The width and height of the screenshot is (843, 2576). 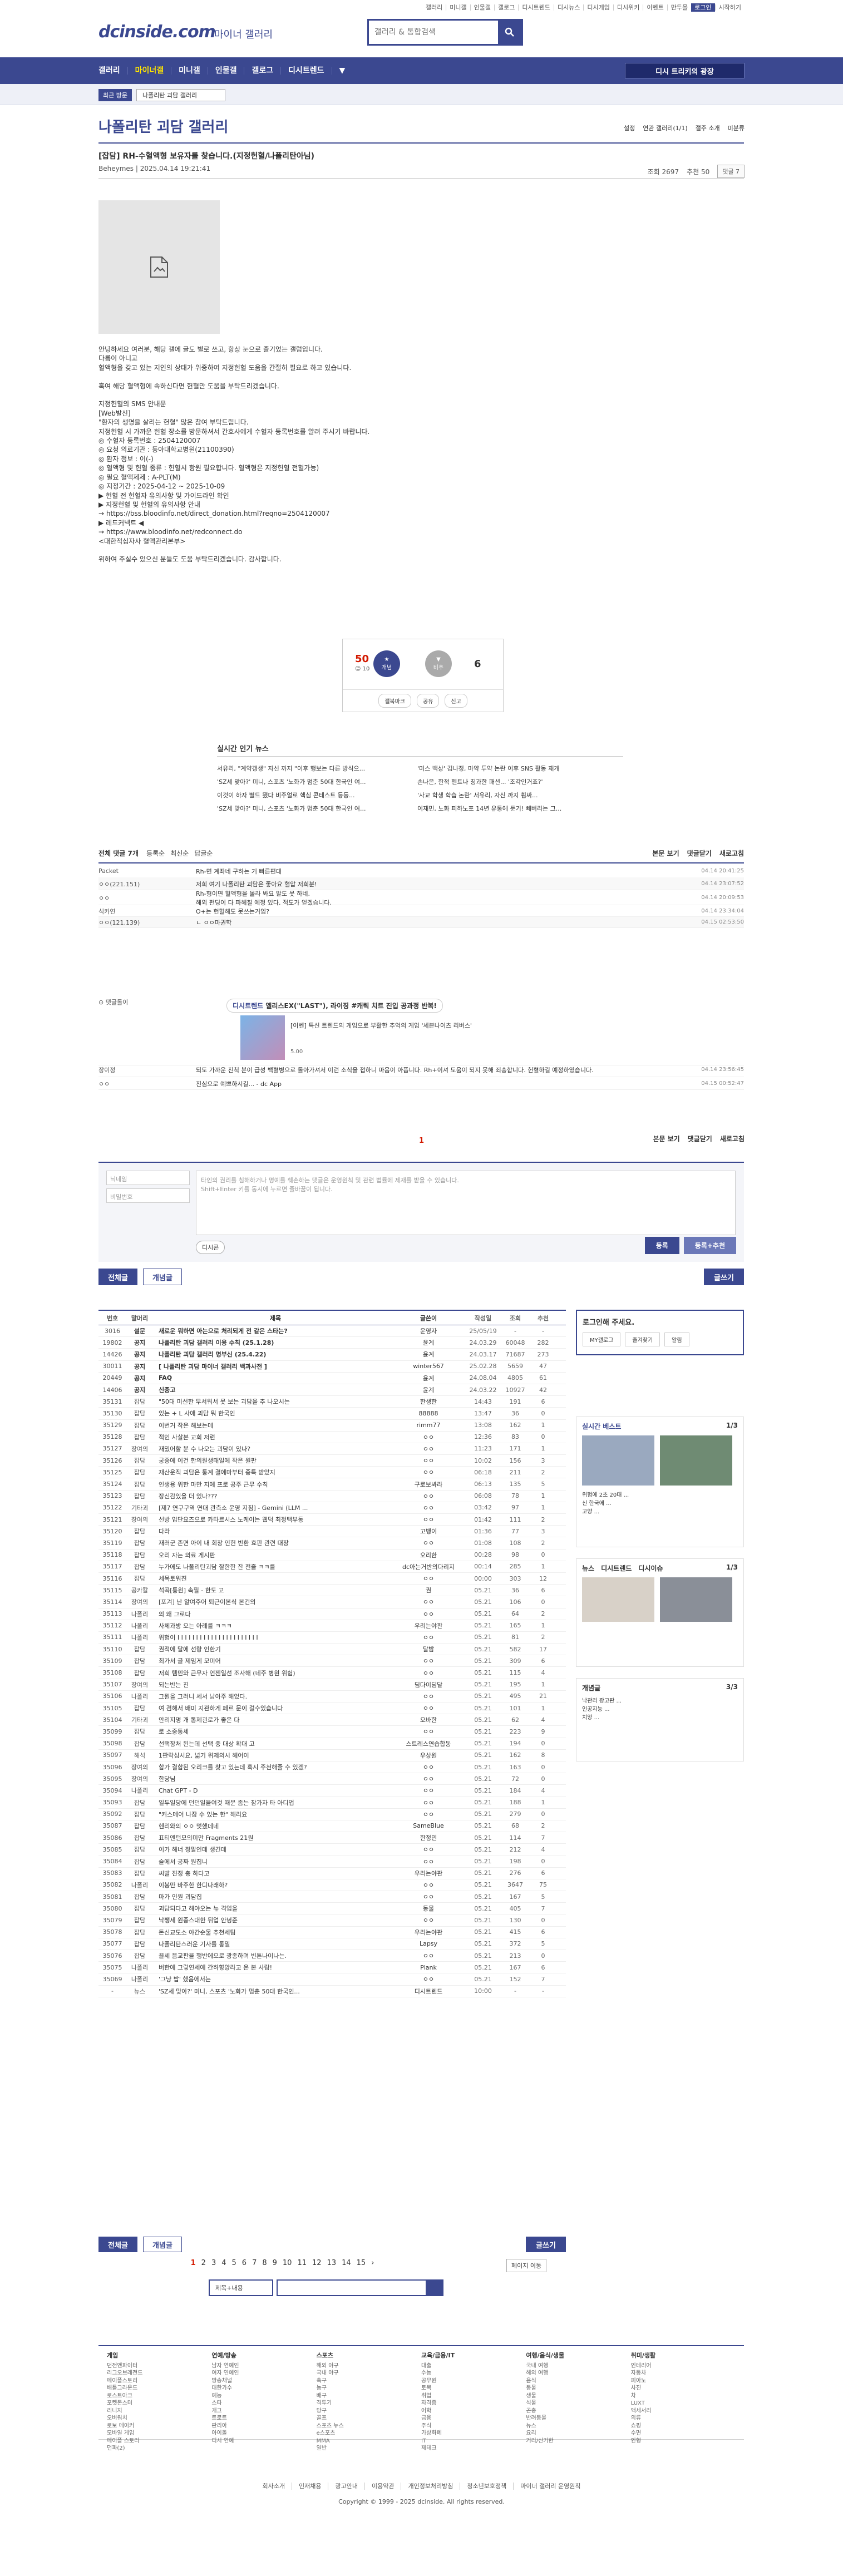 I want to click on footer-link: 격투기, so click(x=369, y=2403).